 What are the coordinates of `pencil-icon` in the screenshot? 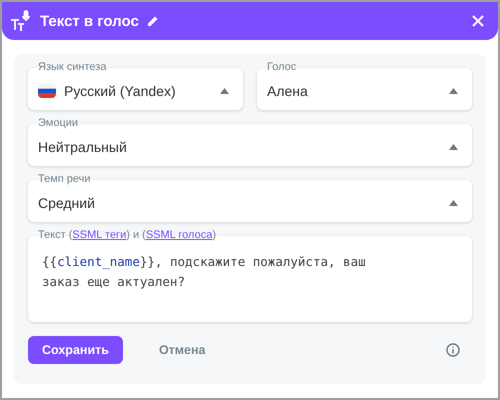 It's located at (152, 21).